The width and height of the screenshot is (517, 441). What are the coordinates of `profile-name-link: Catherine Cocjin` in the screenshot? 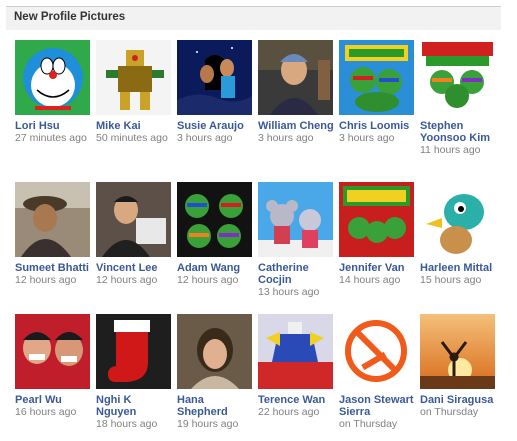 It's located at (297, 274).